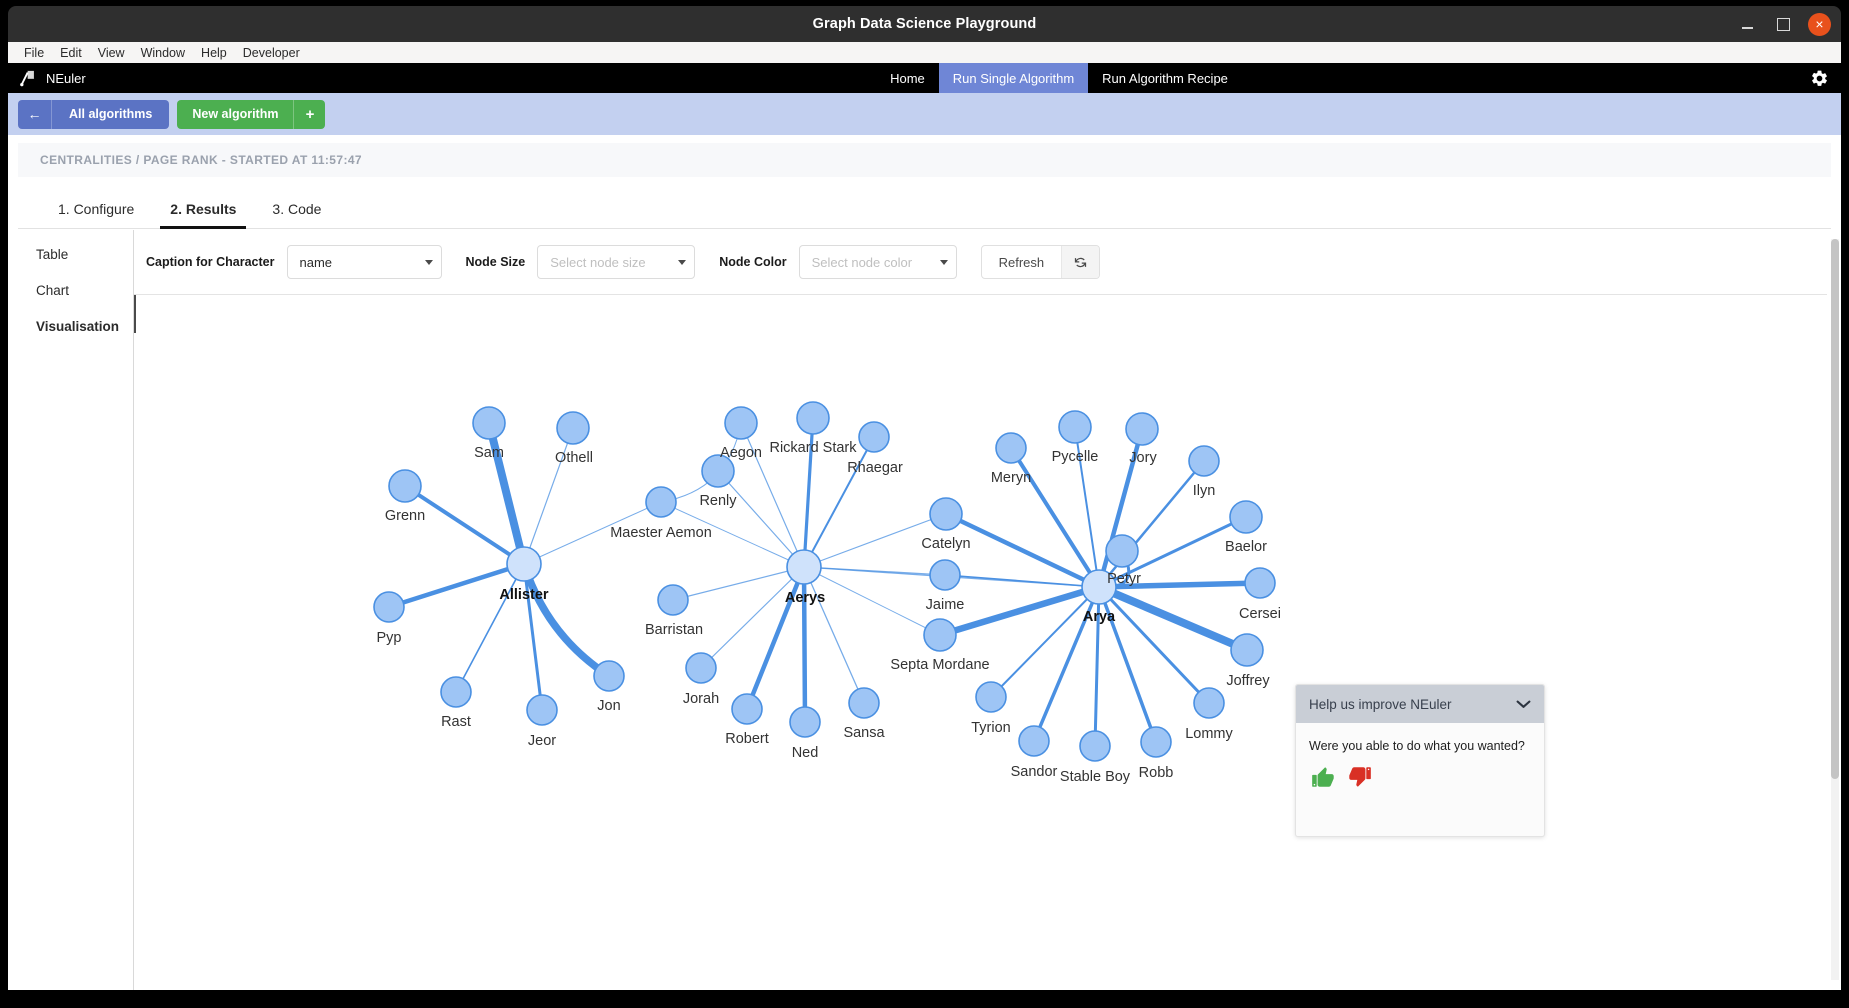 This screenshot has height=1008, width=1849. Describe the element at coordinates (1209, 734) in the screenshot. I see `graph-node-label: Lommy` at that location.